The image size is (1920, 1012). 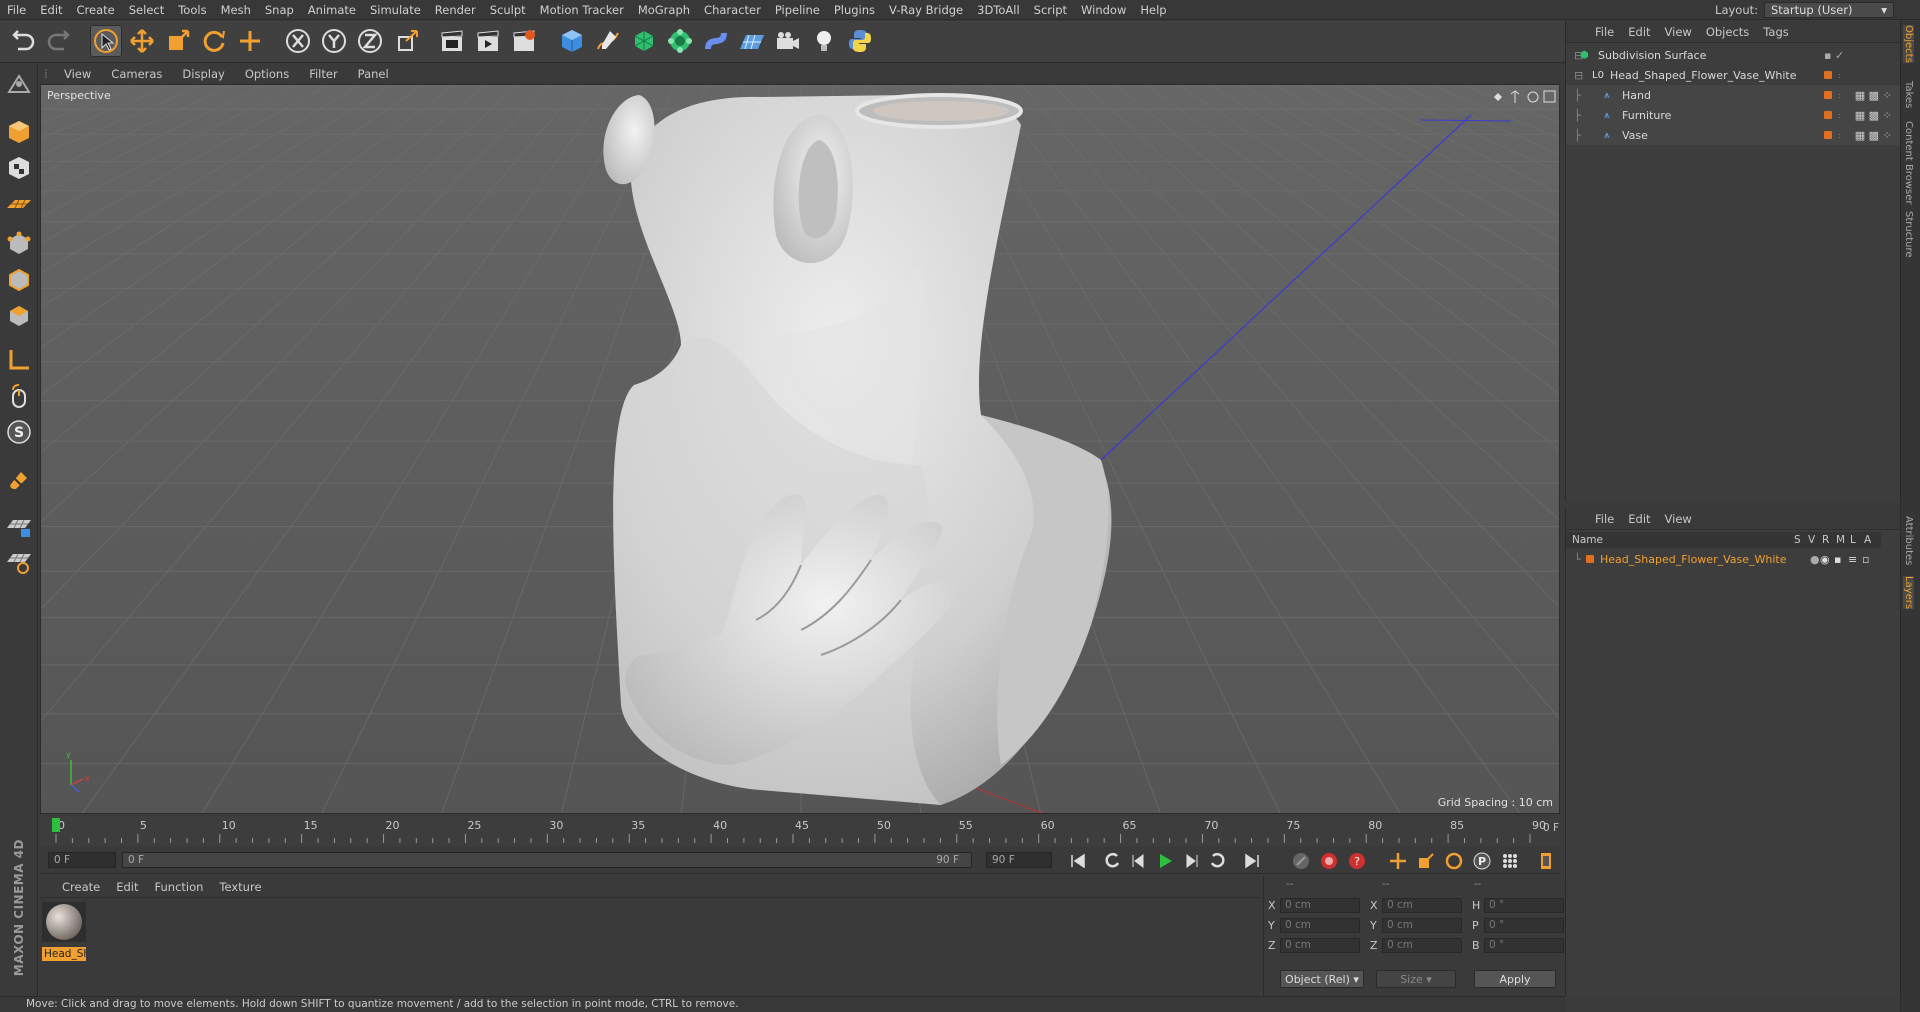 I want to click on object-menu-tags: Tags, so click(x=1775, y=32).